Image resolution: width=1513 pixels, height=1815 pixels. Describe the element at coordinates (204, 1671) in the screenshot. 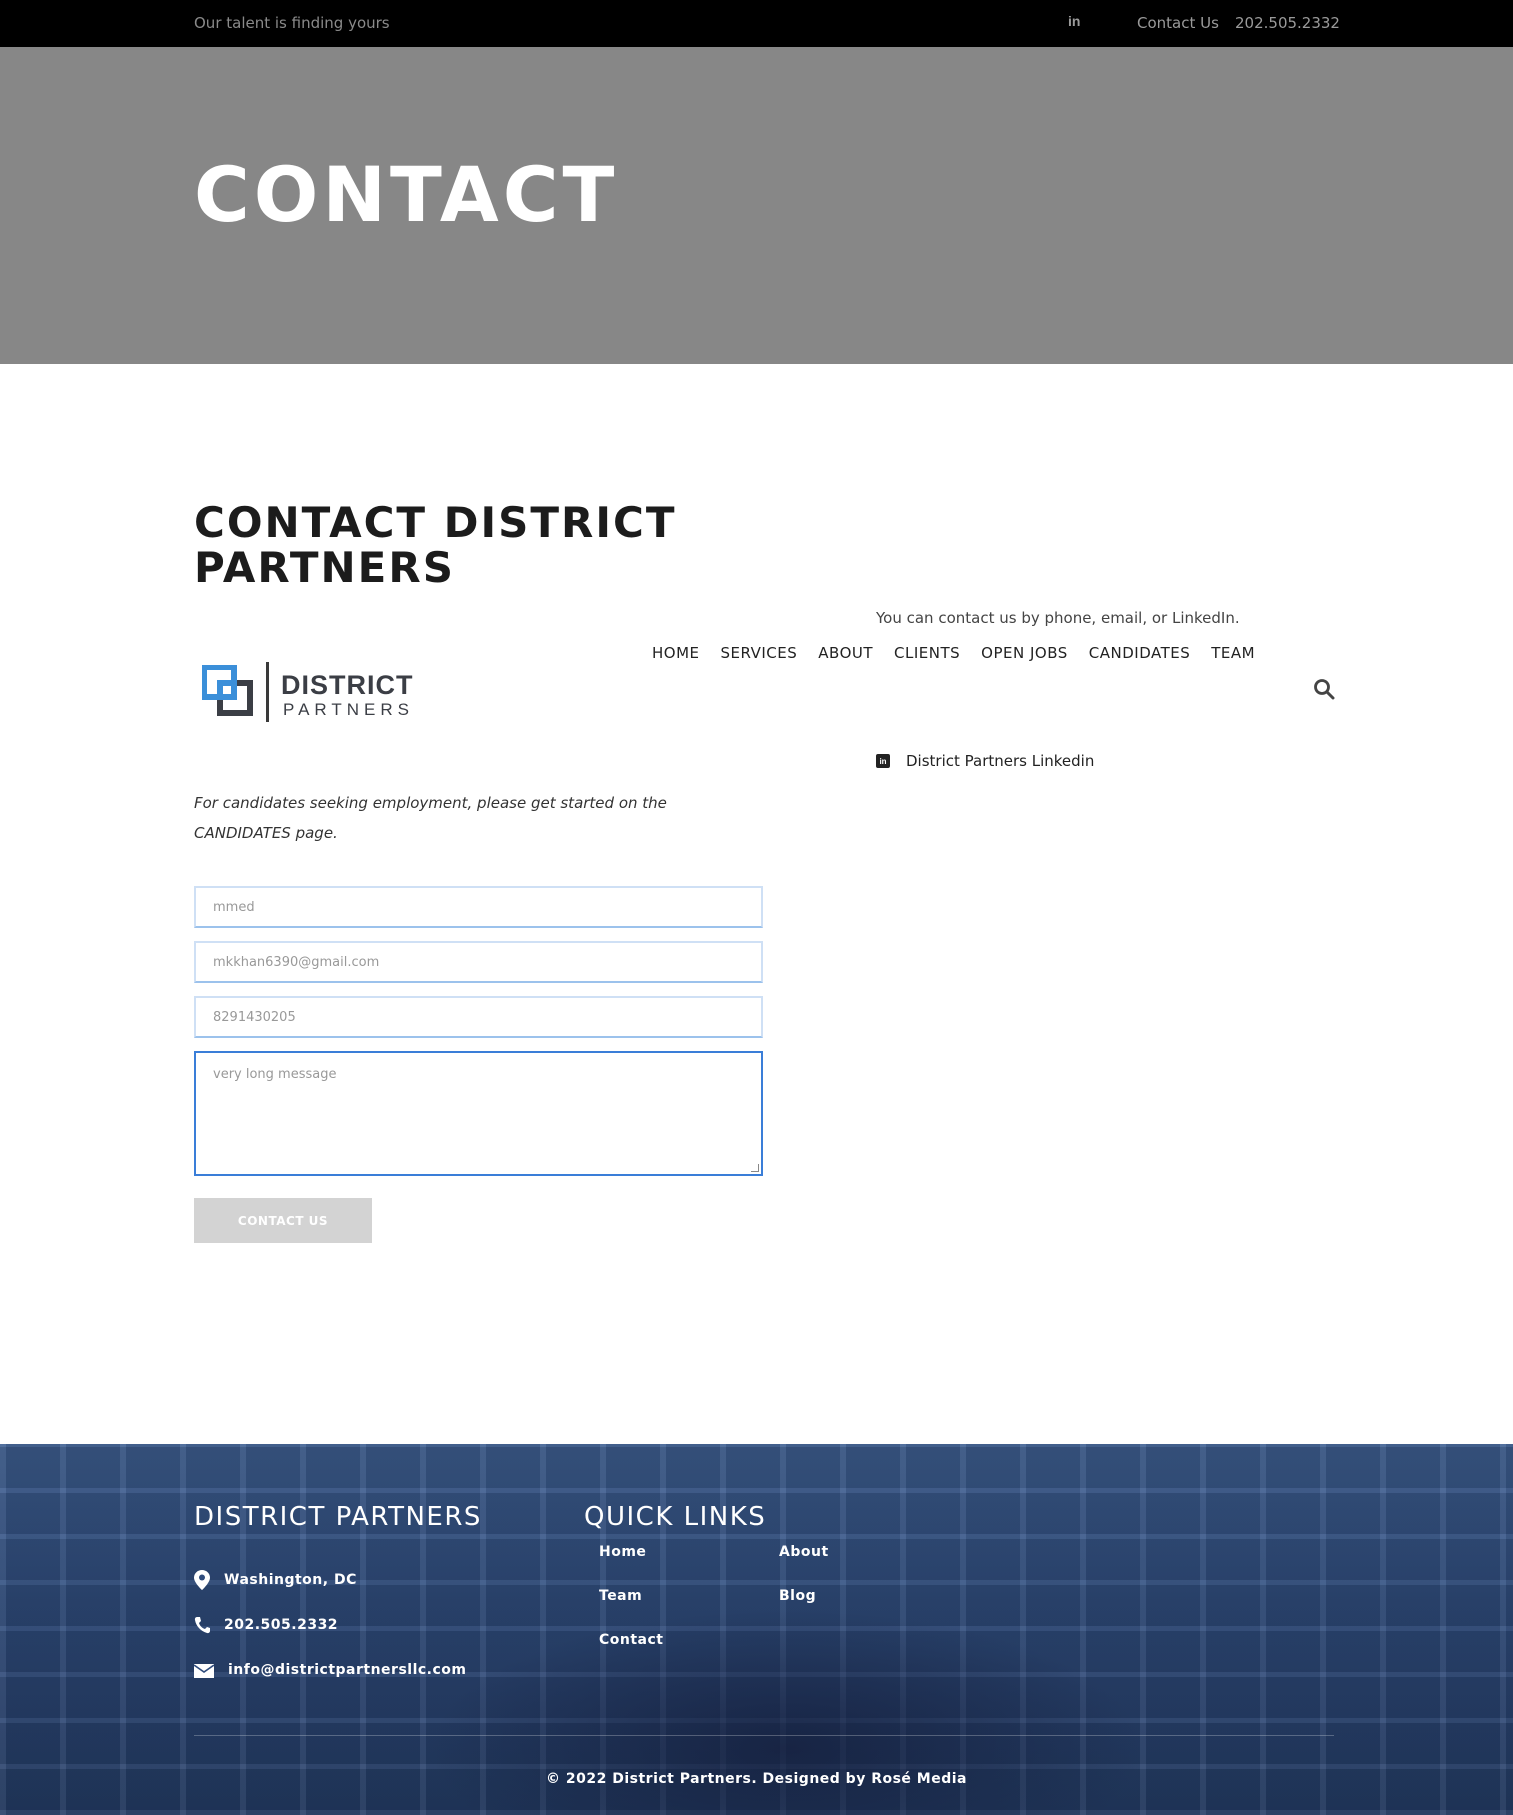

I see `envelope-icon` at that location.